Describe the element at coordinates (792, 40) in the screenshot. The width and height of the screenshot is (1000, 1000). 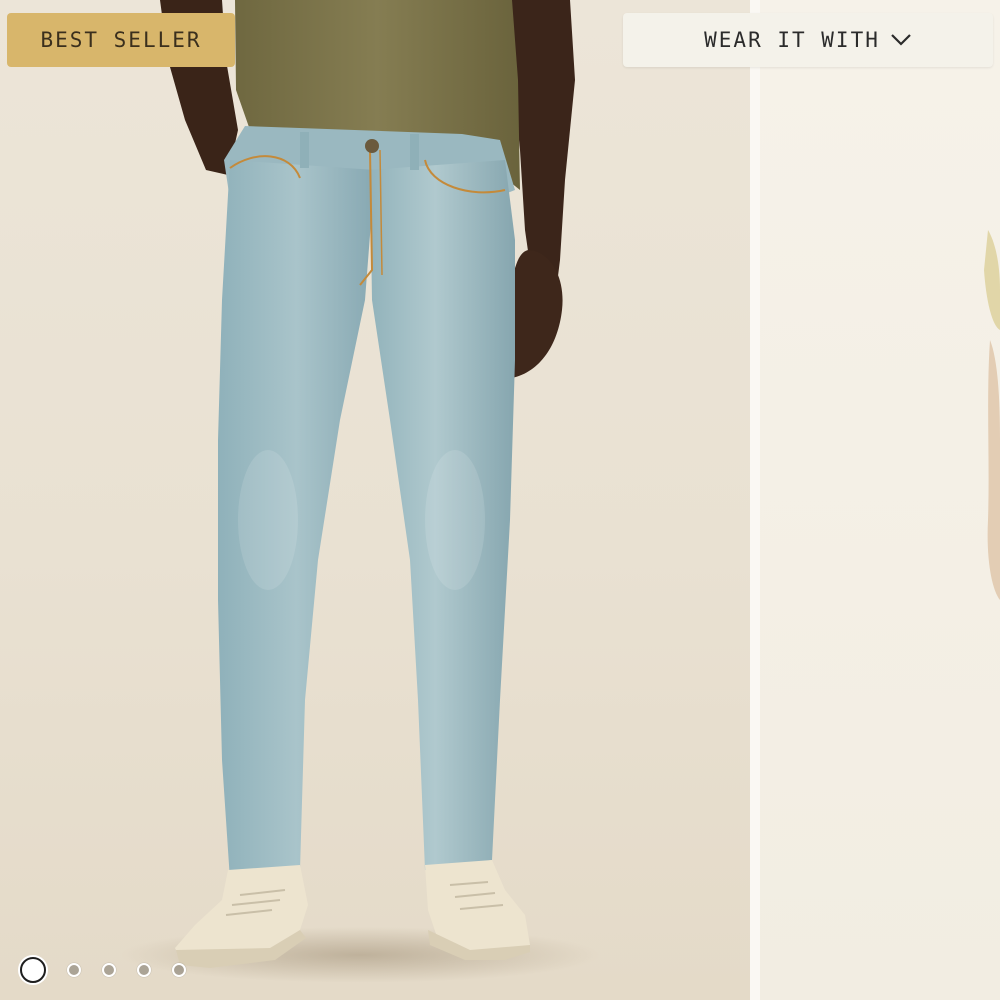
I see `wear-it-with-label: WEAR IT WITH` at that location.